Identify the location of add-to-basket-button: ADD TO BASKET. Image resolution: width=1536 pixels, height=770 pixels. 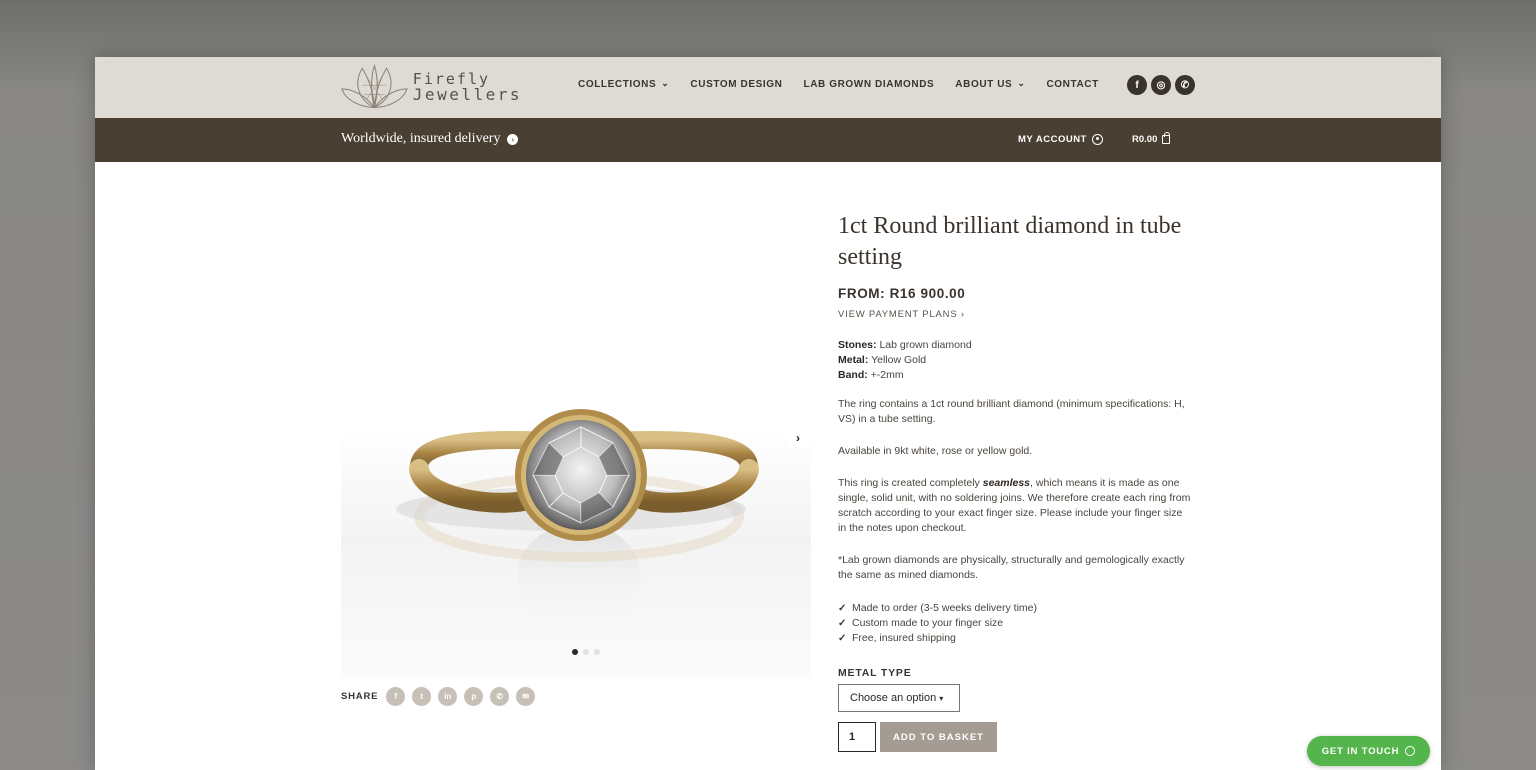
(938, 737).